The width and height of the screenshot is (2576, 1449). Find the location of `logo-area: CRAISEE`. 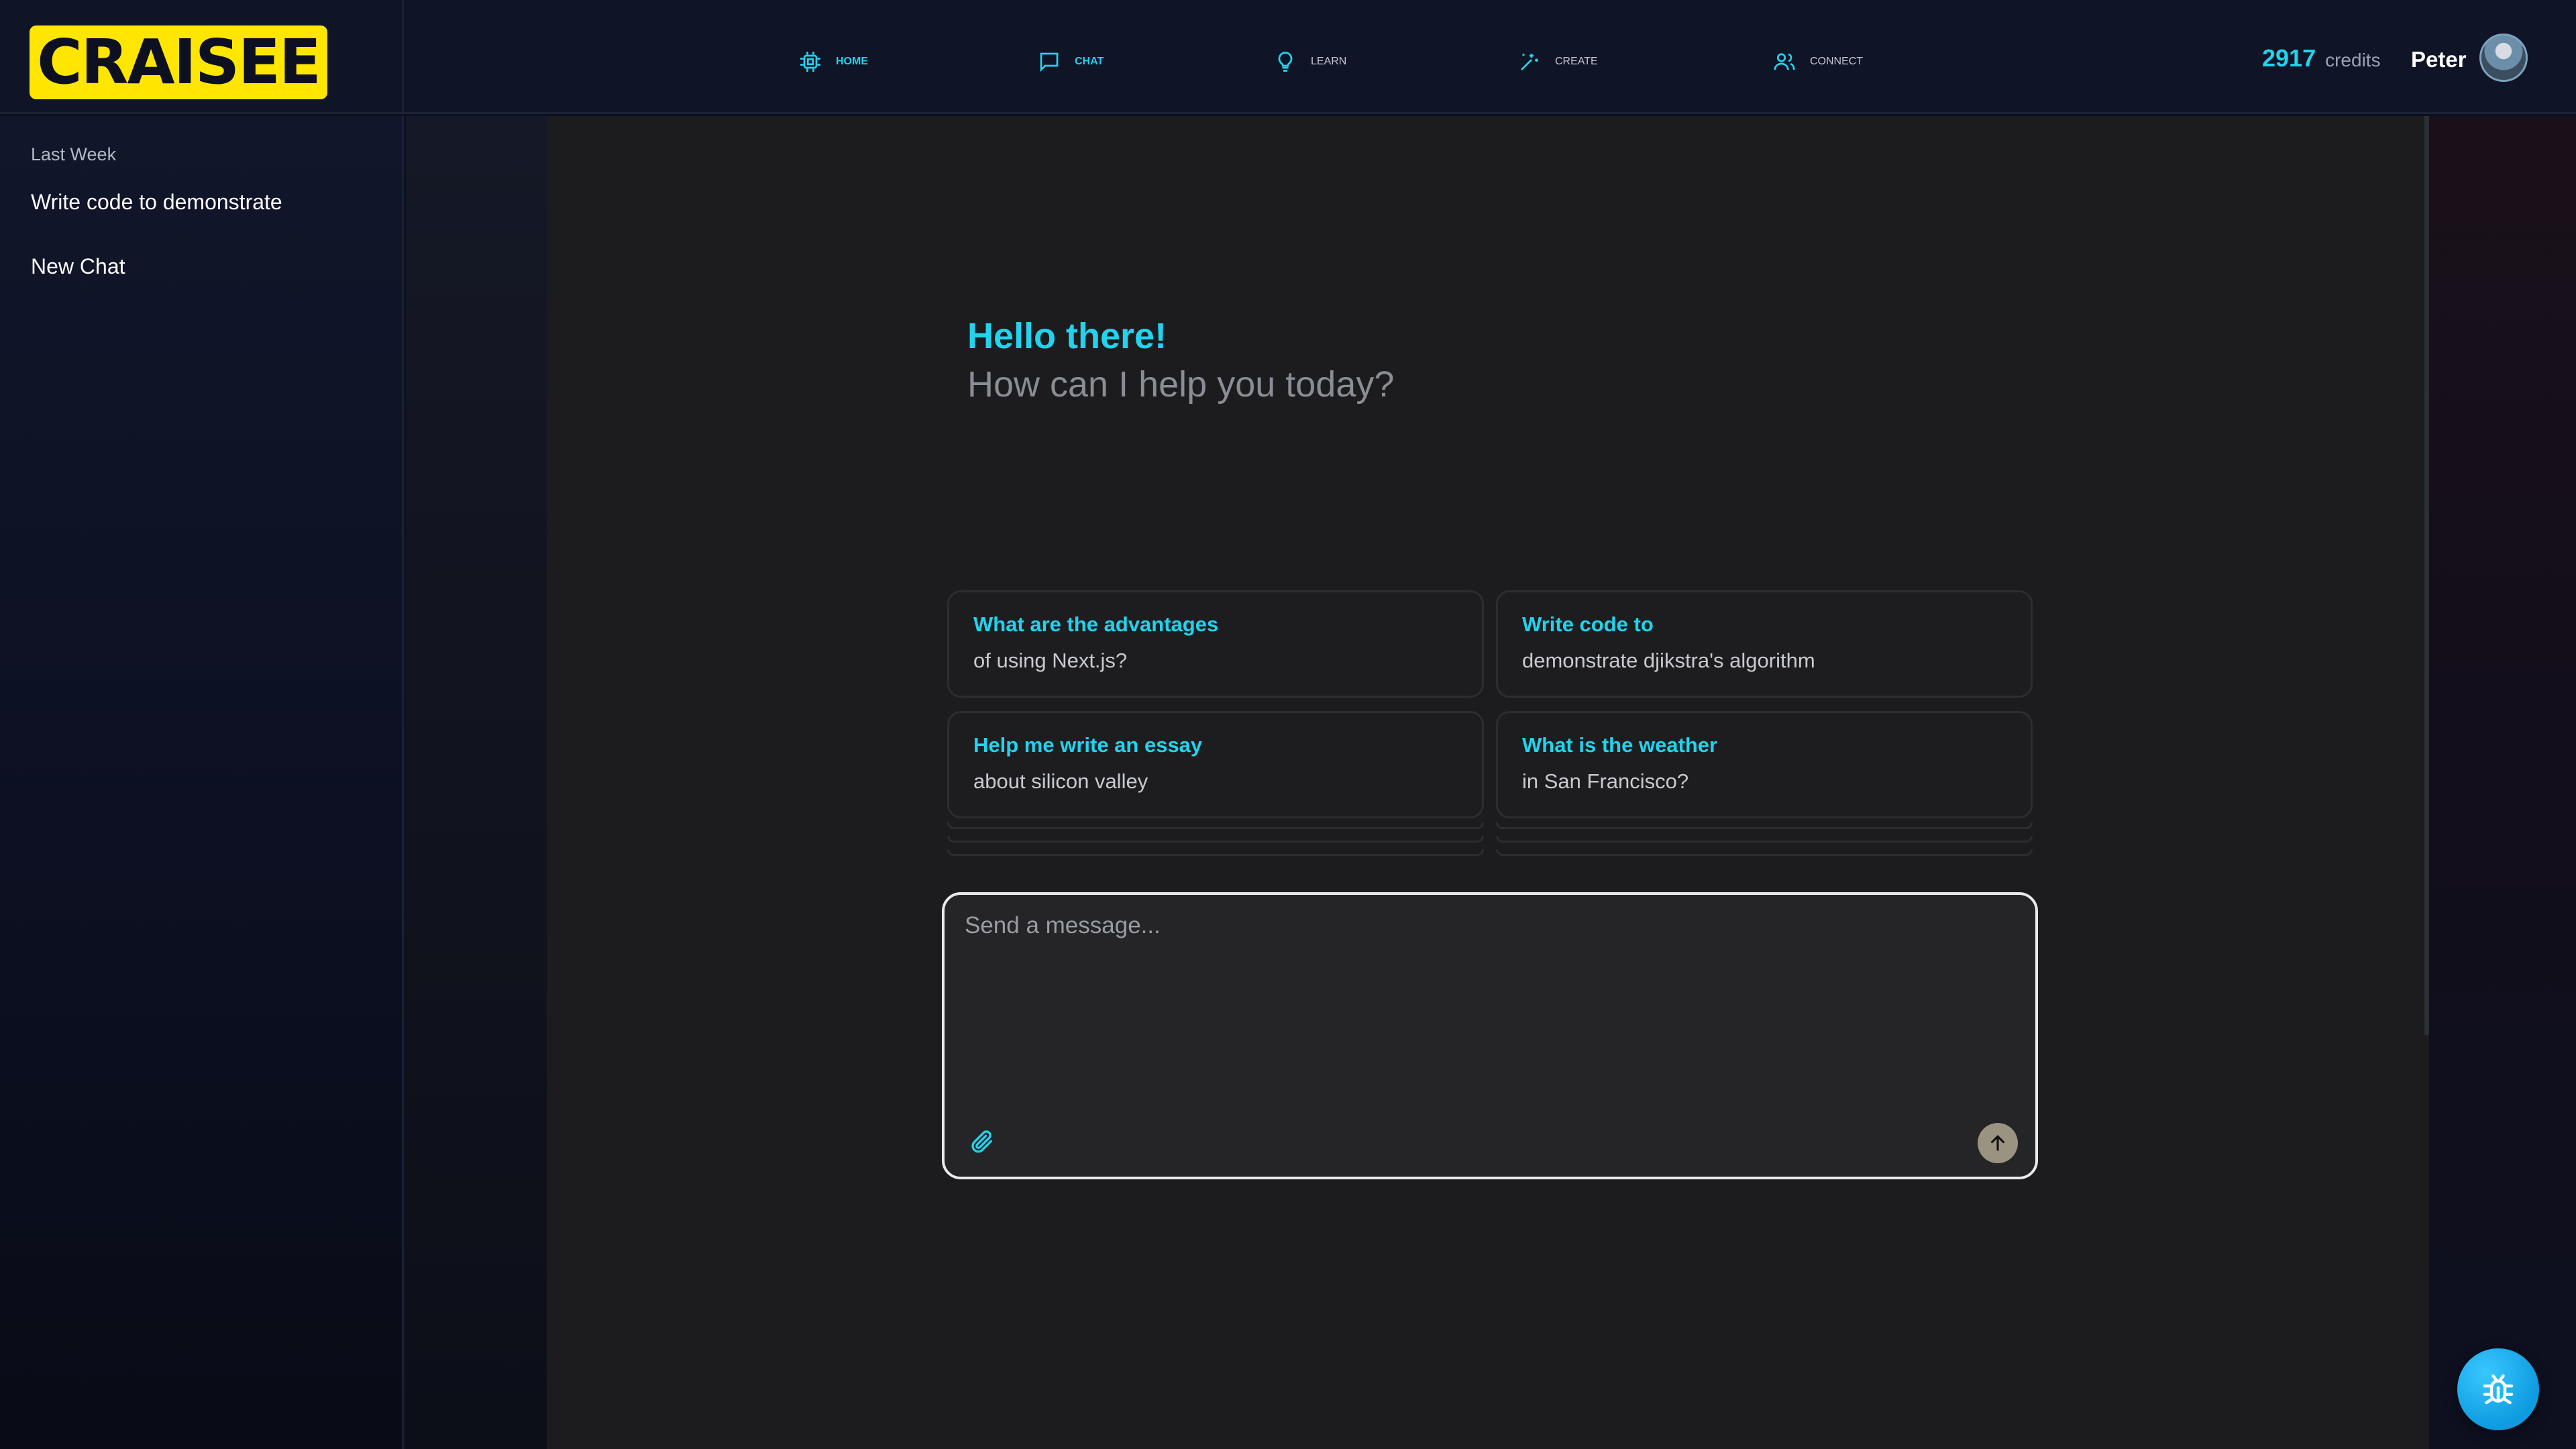

logo-area: CRAISEE is located at coordinates (202, 57).